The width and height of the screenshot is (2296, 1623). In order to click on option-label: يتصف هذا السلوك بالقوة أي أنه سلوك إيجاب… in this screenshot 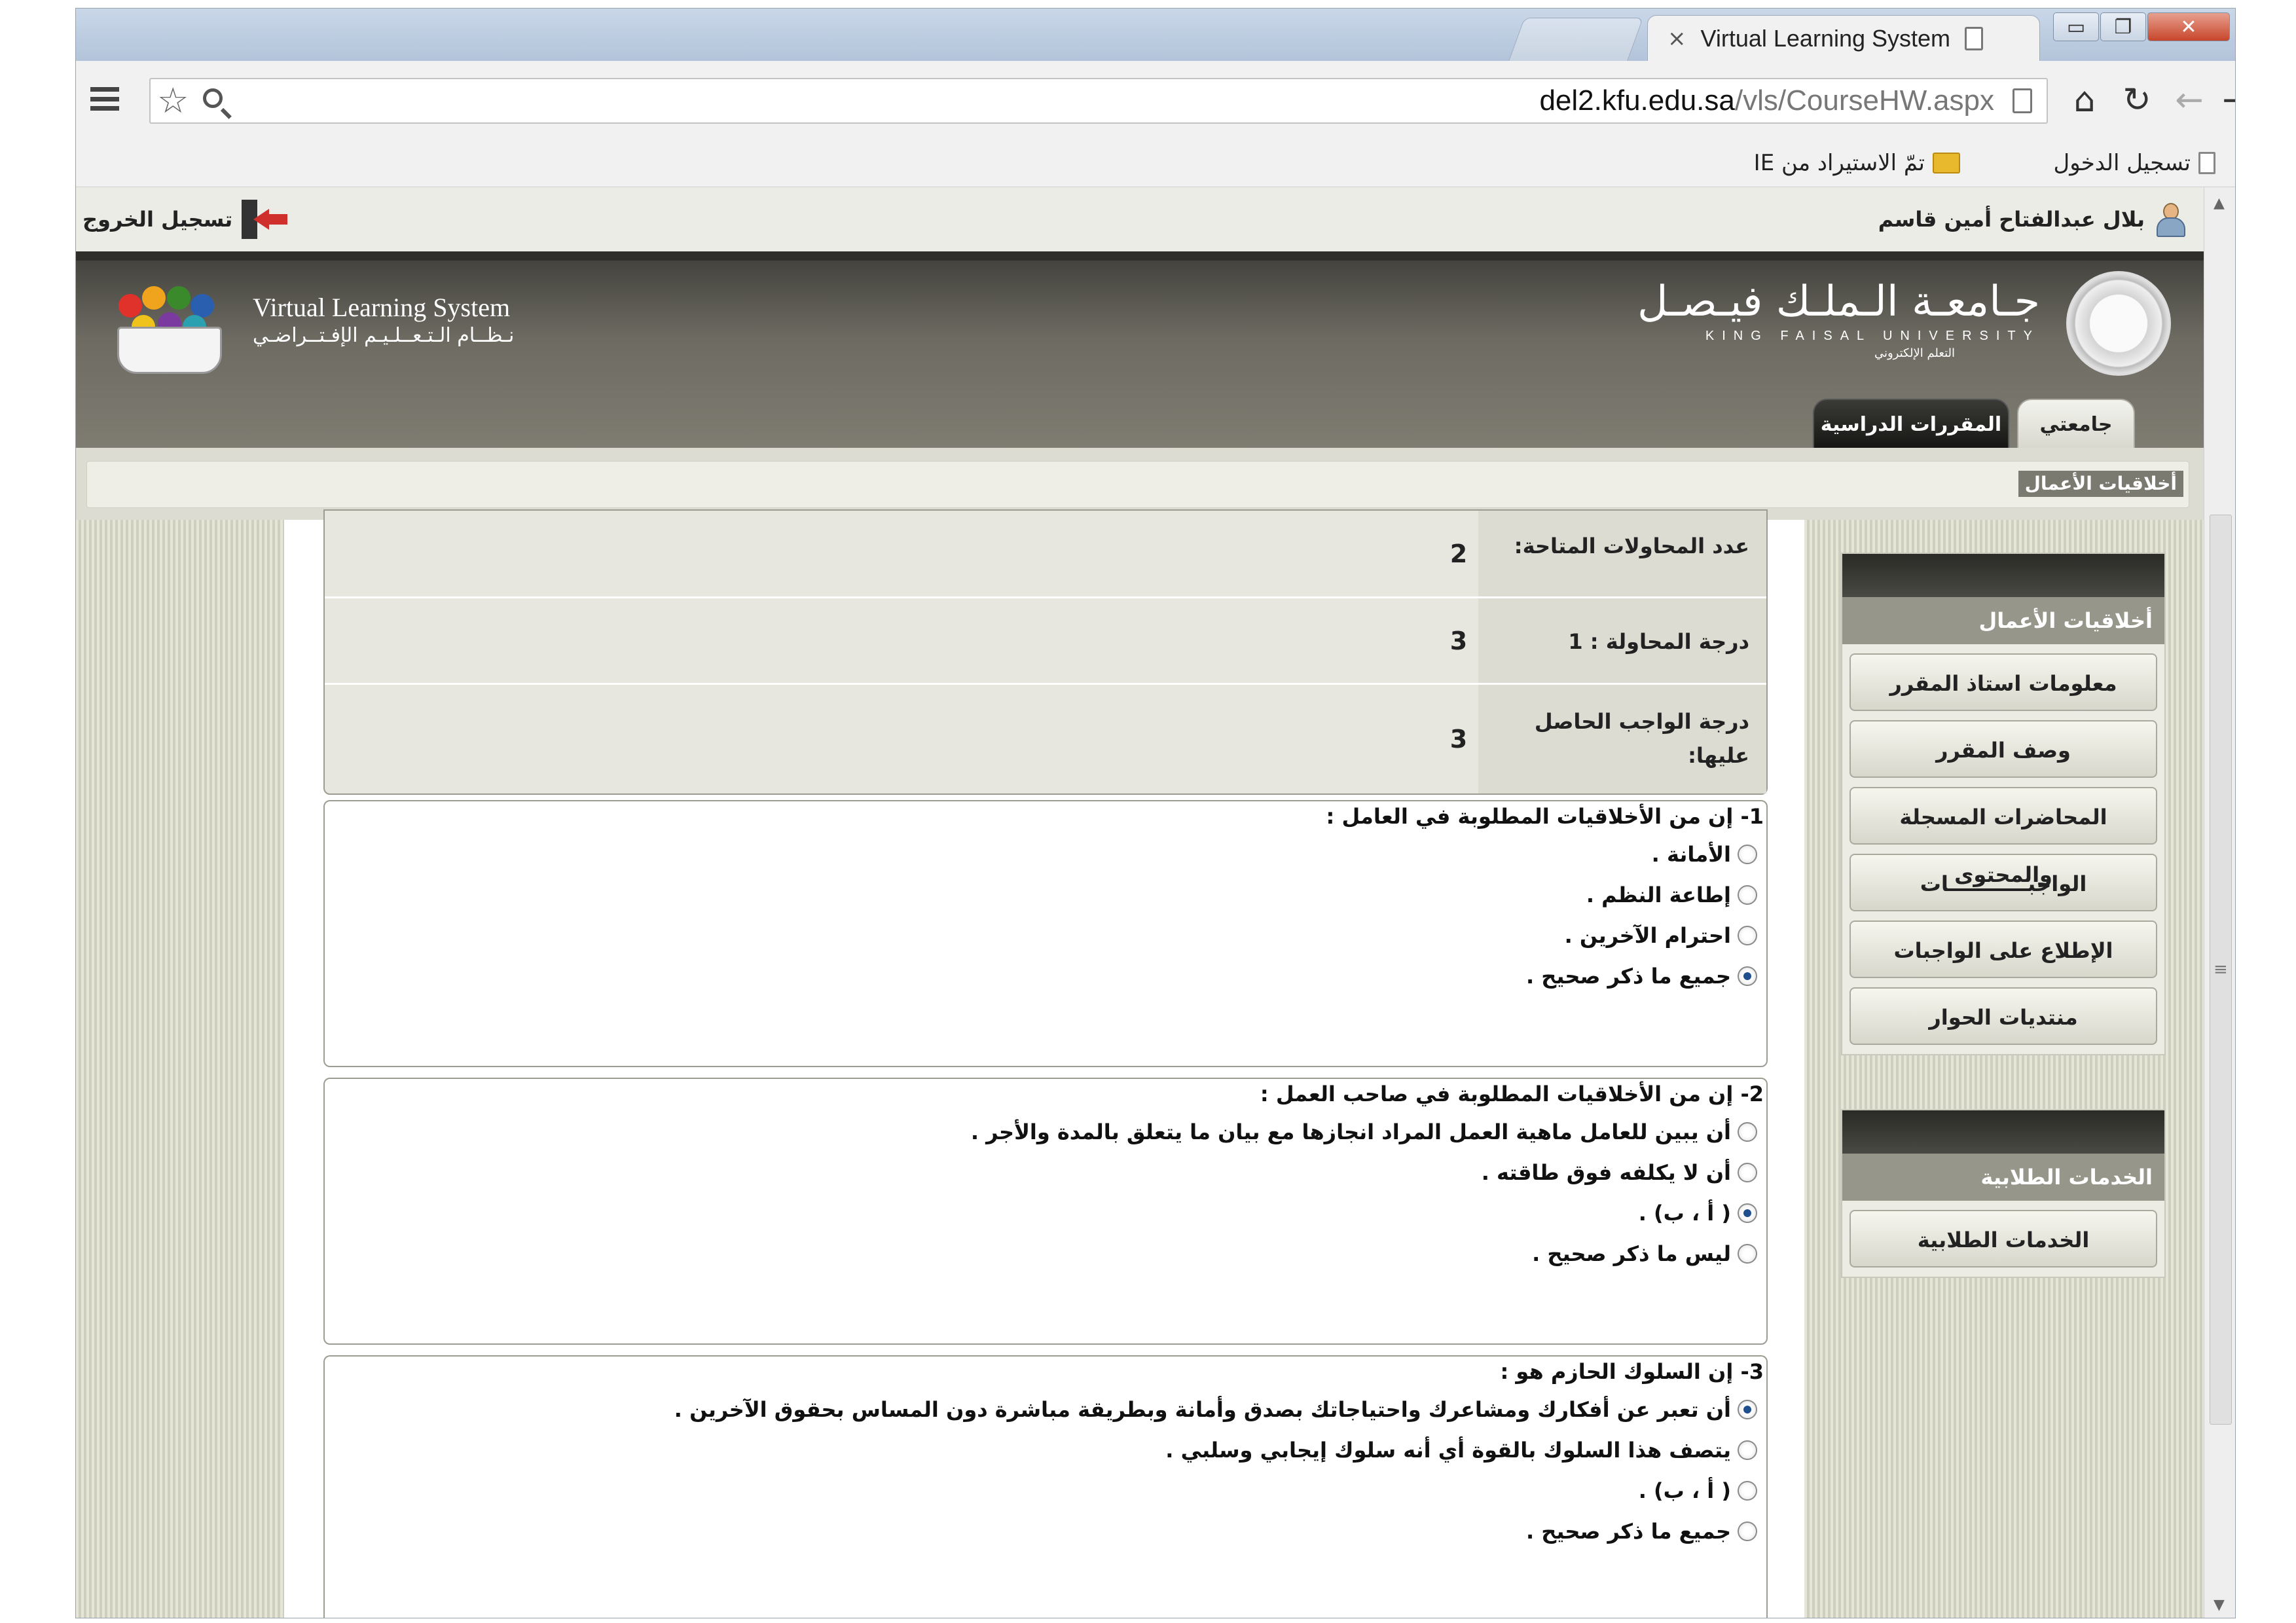, I will do `click(1448, 1450)`.